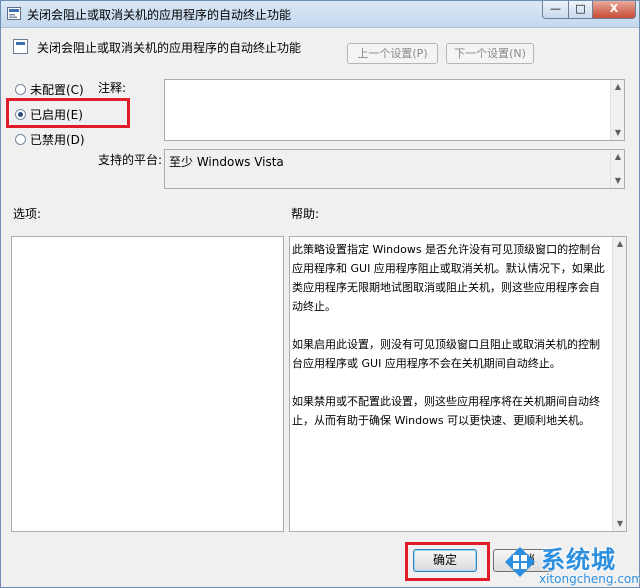 The height and width of the screenshot is (588, 640). I want to click on options-label: 选项:, so click(27, 214).